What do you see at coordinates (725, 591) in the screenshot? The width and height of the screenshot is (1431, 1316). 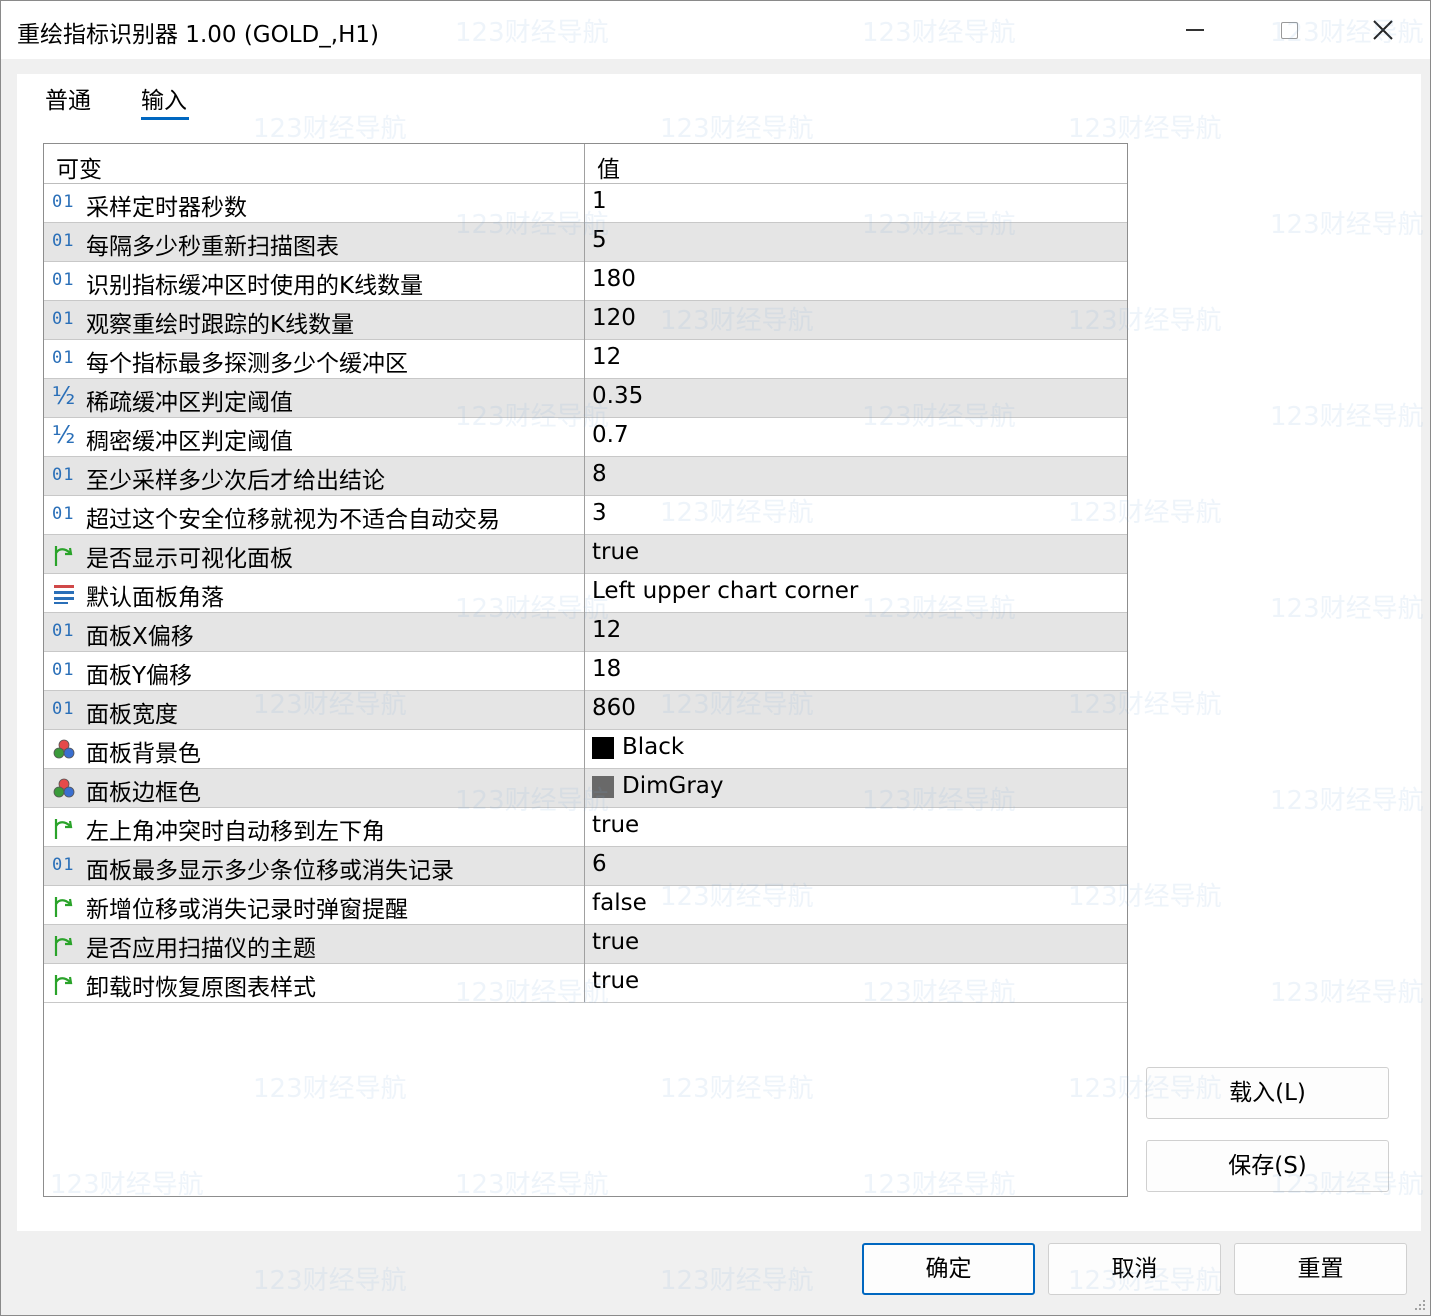 I see `parameter-value: Left upper chart corner` at bounding box center [725, 591].